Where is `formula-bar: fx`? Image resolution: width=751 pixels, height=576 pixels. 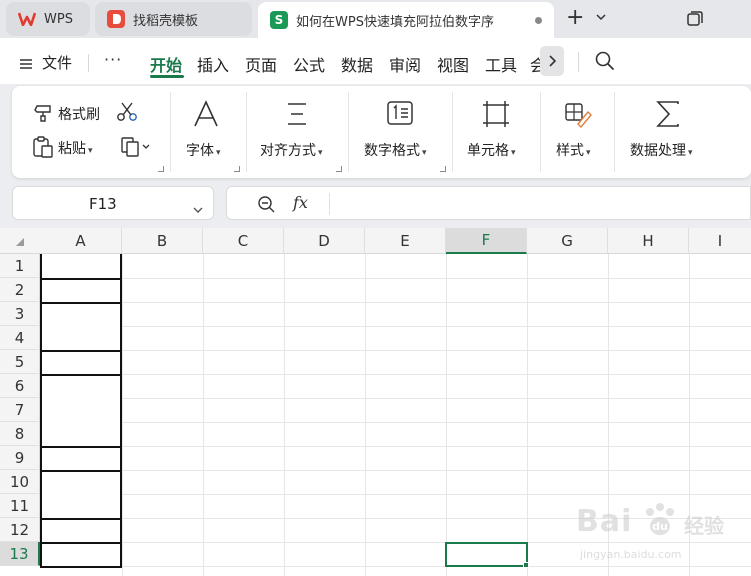
formula-bar: fx is located at coordinates (488, 203).